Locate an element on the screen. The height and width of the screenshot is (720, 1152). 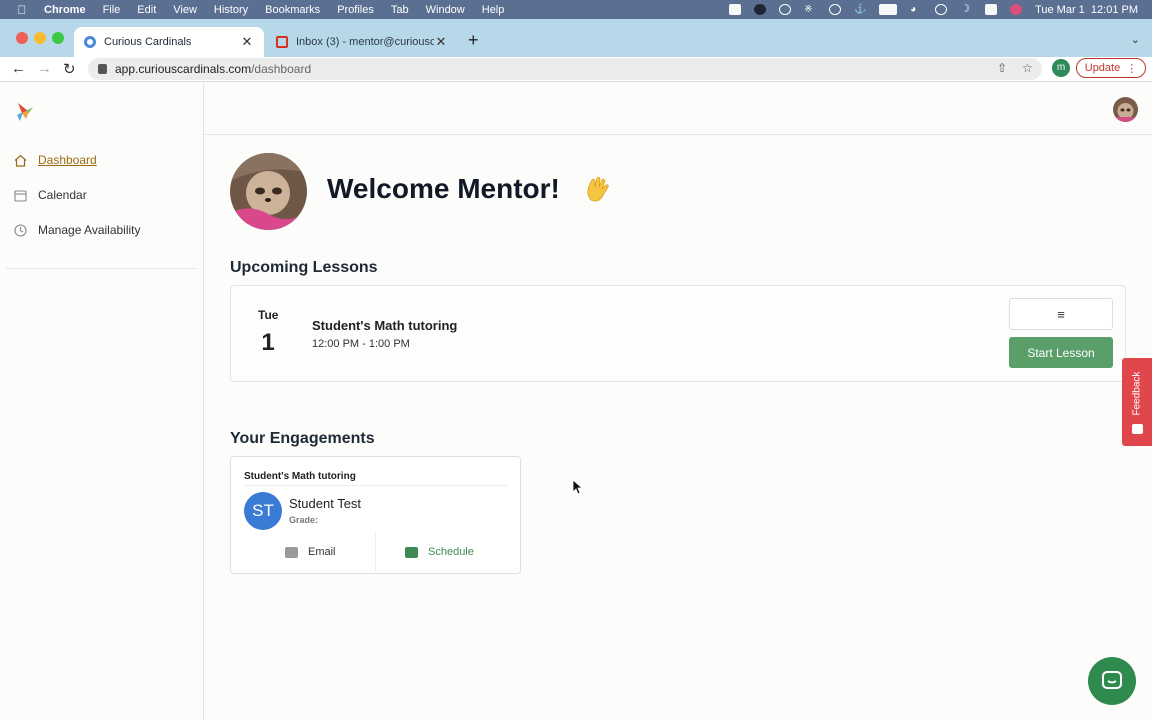
chat-icon is located at coordinates (1112, 680).